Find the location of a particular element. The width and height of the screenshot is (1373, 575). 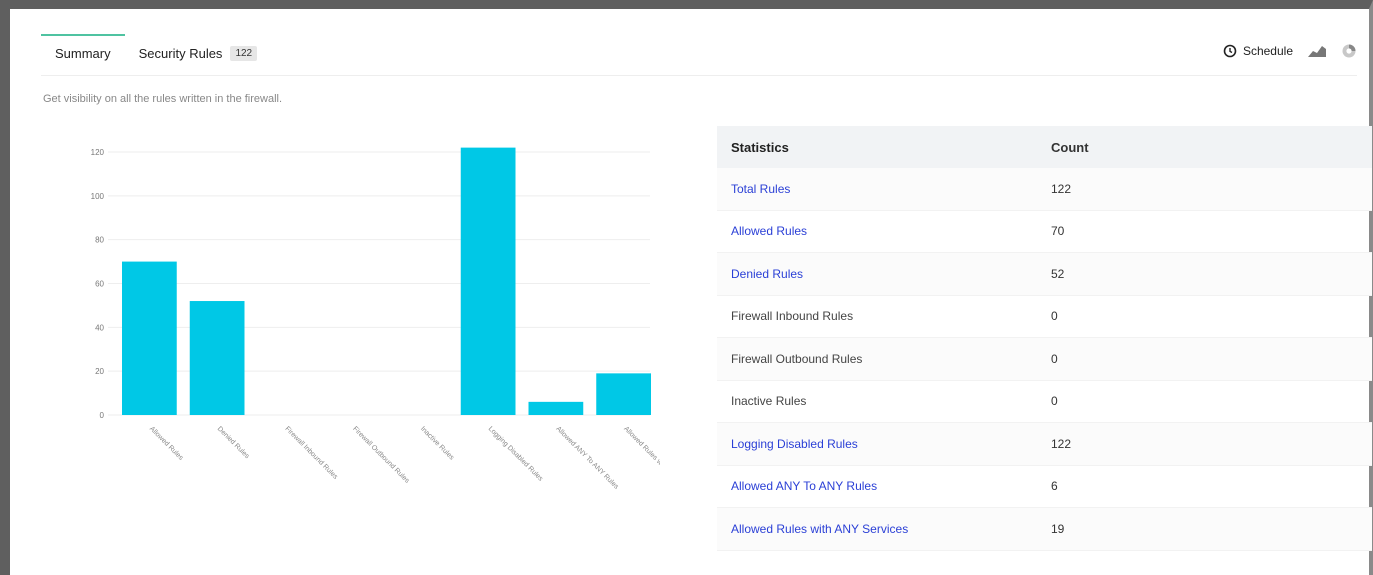

tab-summary: Summary is located at coordinates (83, 52).